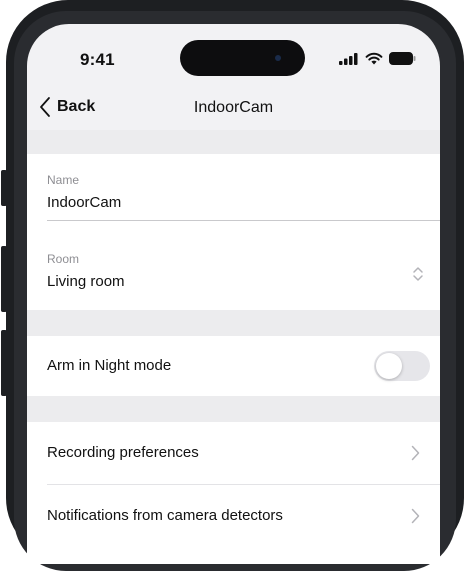  I want to click on status-icons, so click(377, 58).